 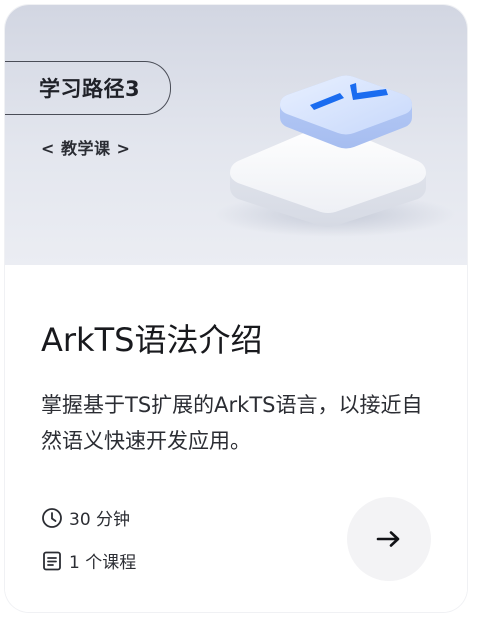 What do you see at coordinates (103, 563) in the screenshot?
I see `course-count-text: 1 个课程` at bounding box center [103, 563].